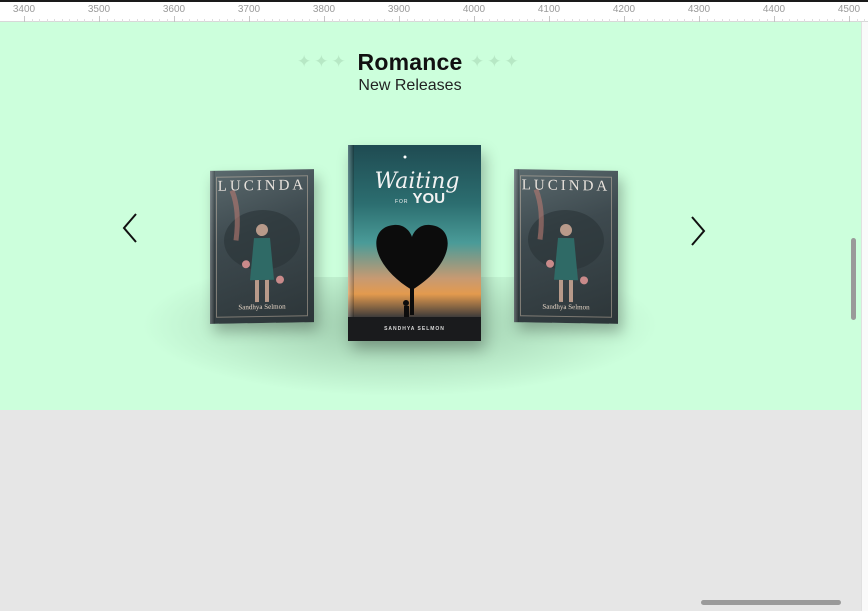 The height and width of the screenshot is (611, 868). Describe the element at coordinates (774, 9) in the screenshot. I see `ruler-label: 4400` at that location.